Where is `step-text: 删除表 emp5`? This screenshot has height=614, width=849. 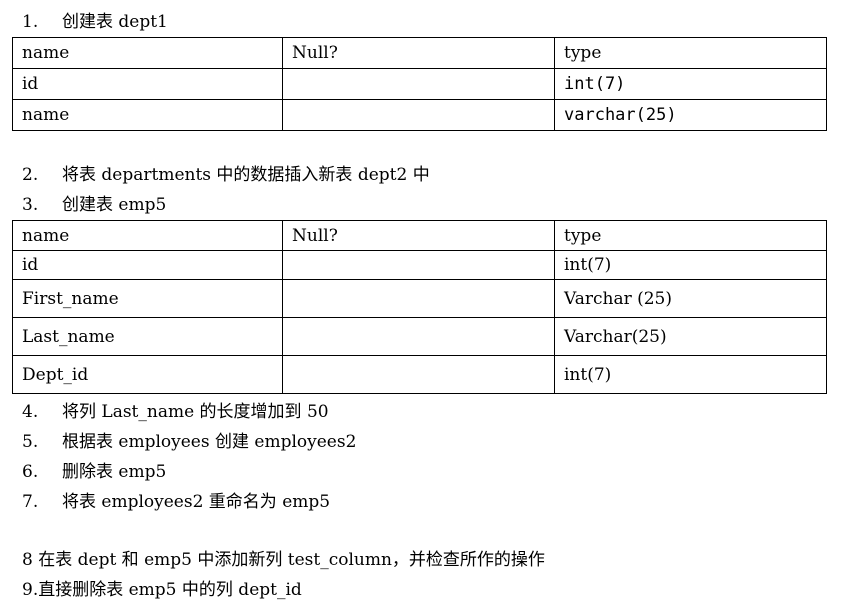
step-text: 删除表 emp5 is located at coordinates (114, 472).